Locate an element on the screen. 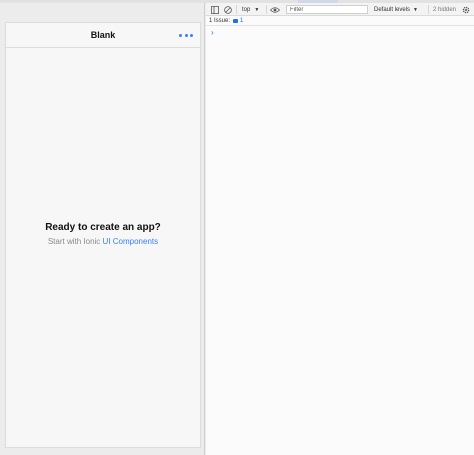 This screenshot has width=474, height=455. clear-console-icon is located at coordinates (228, 9).